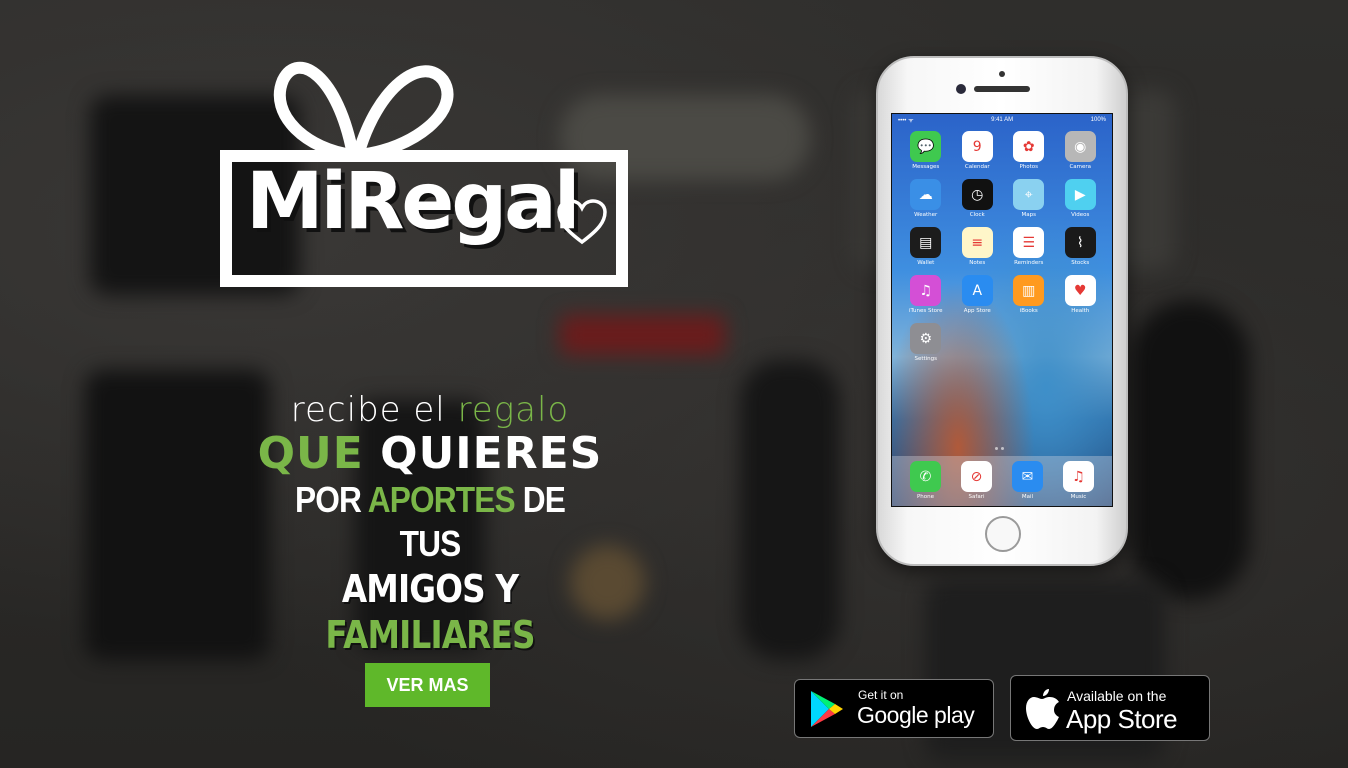 This screenshot has height=768, width=1348. I want to click on app-stocks: ⌇ Stocks, so click(1081, 246).